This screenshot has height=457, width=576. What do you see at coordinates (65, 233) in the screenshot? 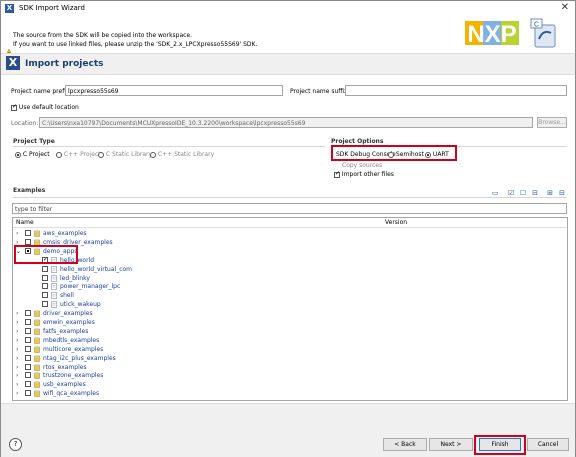
I see `tree-row-label: aws_examples` at bounding box center [65, 233].